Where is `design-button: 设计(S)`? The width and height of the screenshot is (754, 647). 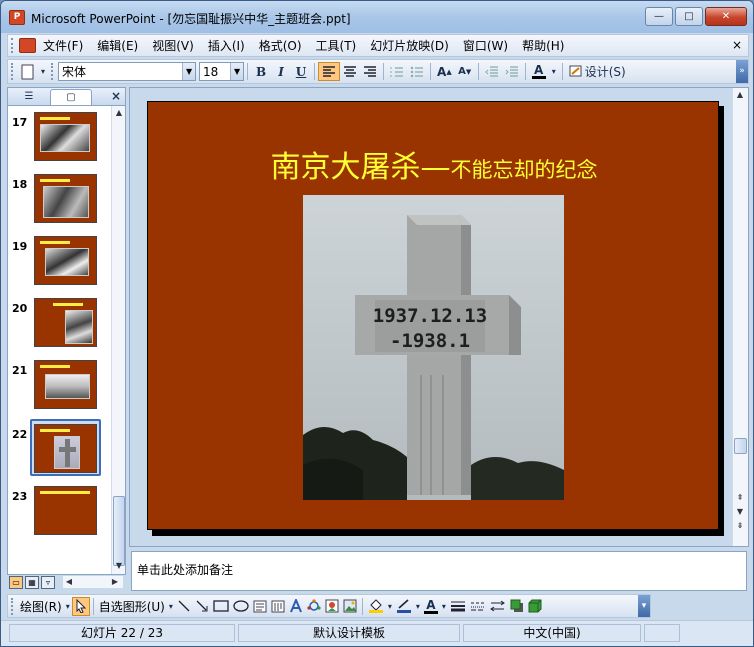 design-button: 设计(S) is located at coordinates (597, 71).